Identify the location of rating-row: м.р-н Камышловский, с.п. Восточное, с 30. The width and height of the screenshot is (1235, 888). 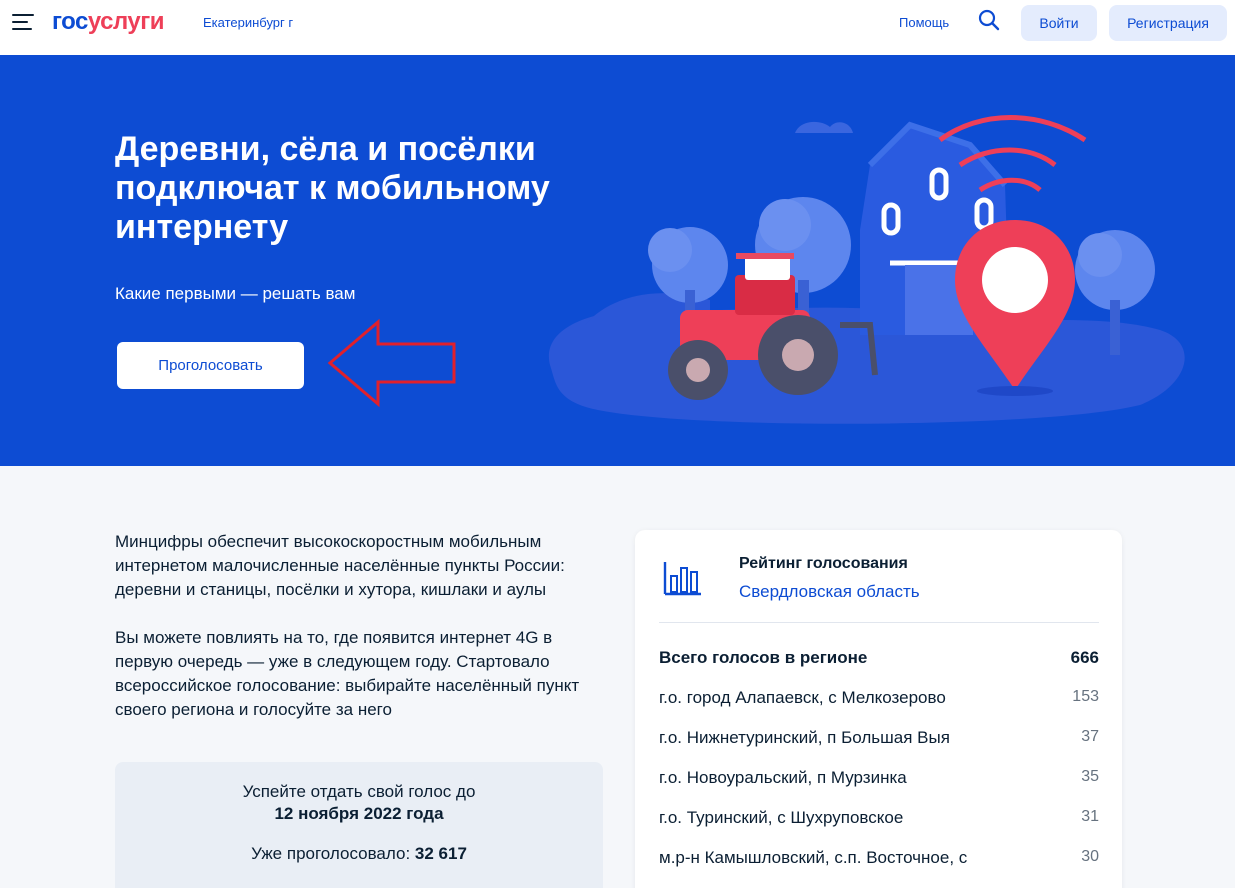
(879, 858).